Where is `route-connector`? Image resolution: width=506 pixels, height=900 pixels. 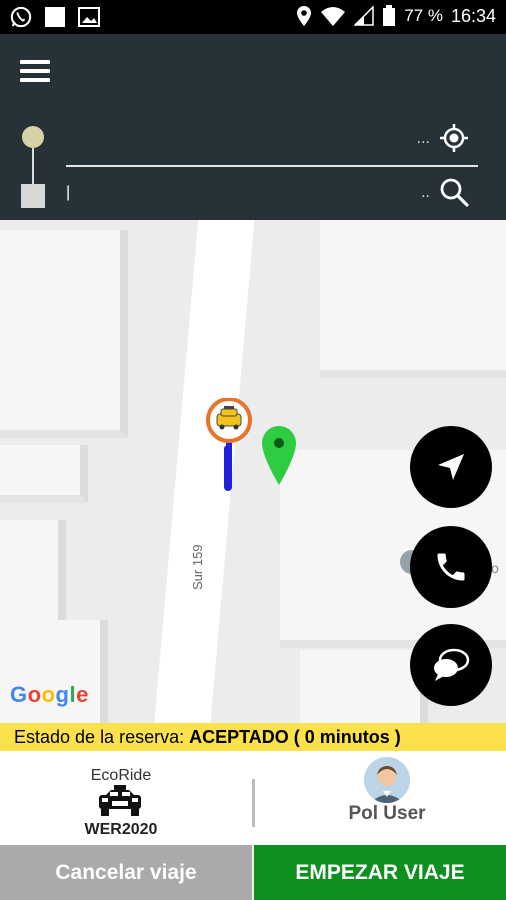 route-connector is located at coordinates (33, 166).